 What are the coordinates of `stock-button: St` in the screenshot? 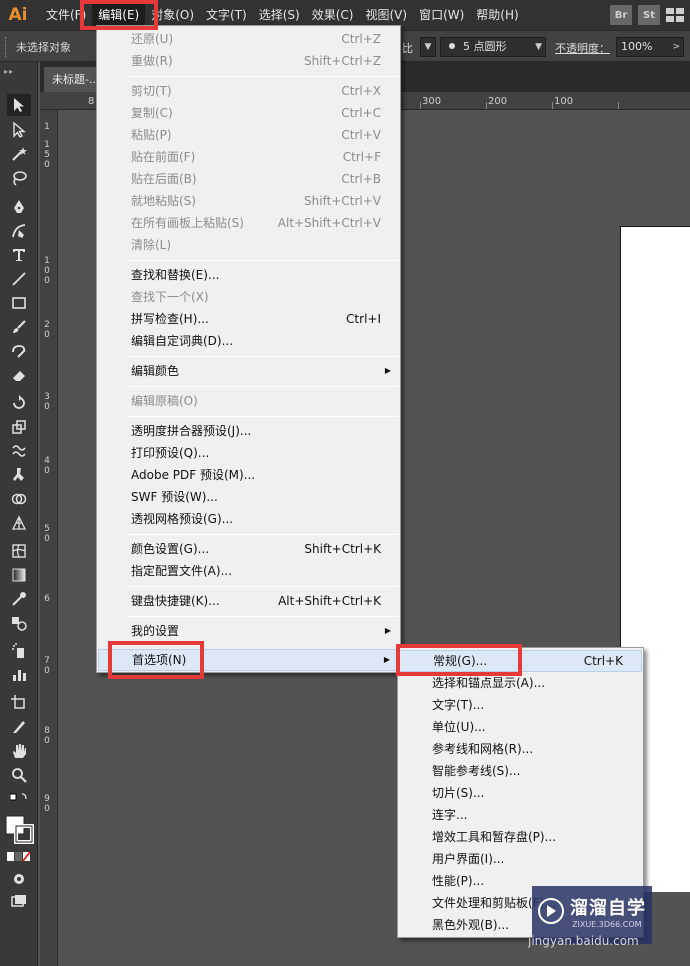 It's located at (649, 15).